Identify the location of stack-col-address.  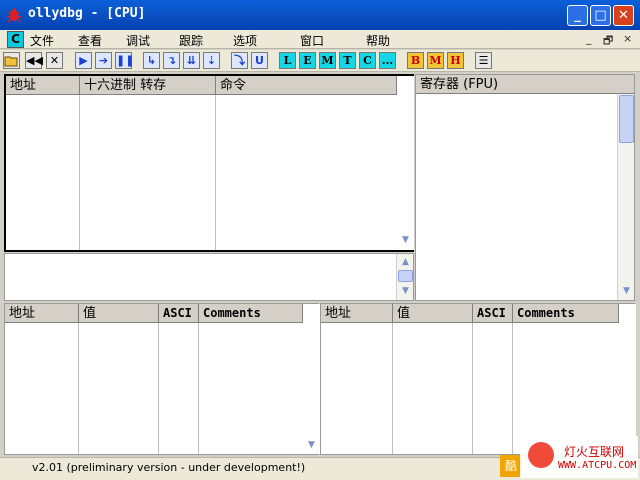
(357, 388).